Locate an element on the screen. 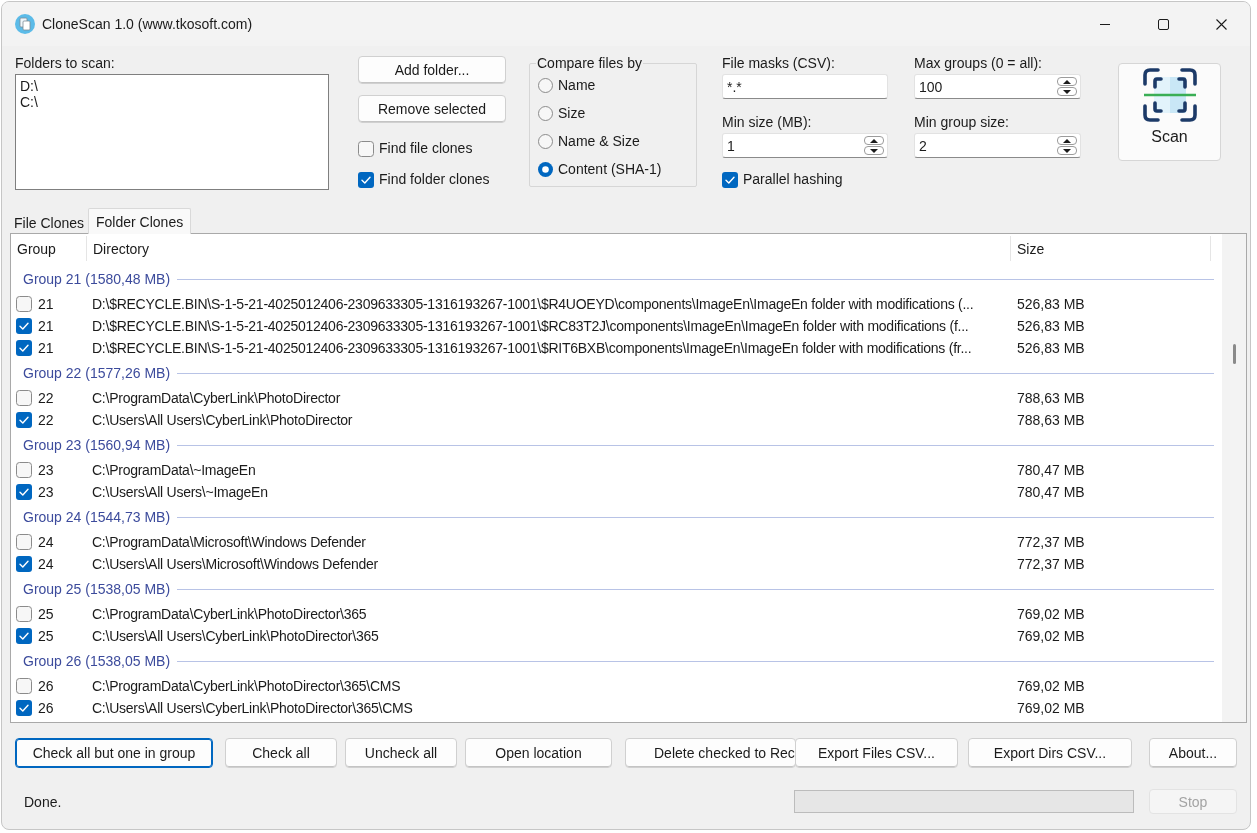 The width and height of the screenshot is (1257, 833). vertical-scrollbar is located at coordinates (1234, 478).